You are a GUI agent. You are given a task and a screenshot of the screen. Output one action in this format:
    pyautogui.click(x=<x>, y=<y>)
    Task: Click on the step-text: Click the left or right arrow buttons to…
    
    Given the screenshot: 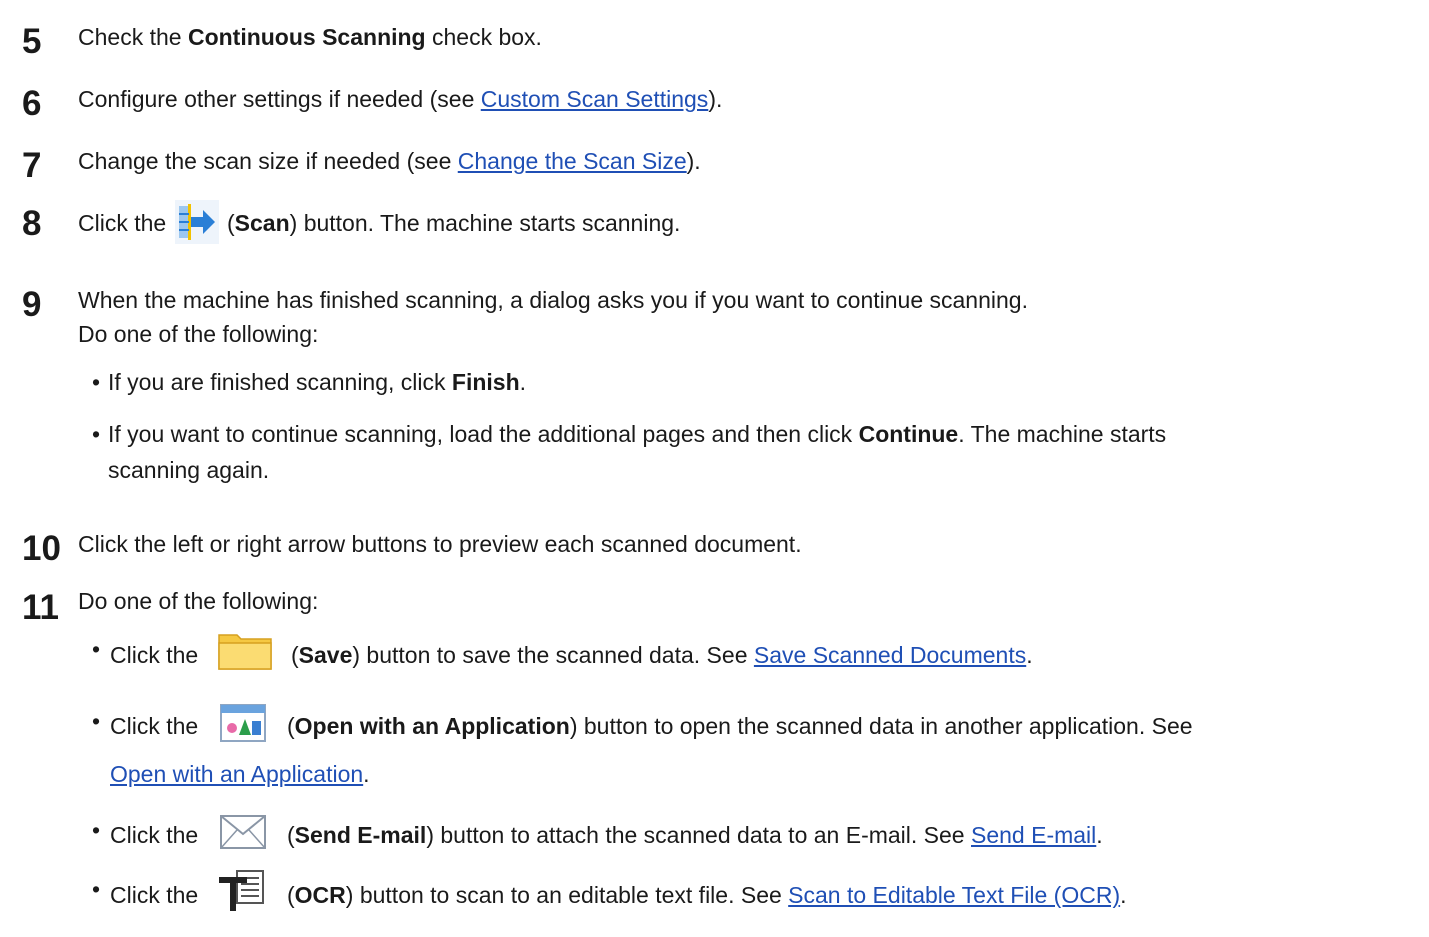 What is the action you would take?
    pyautogui.click(x=440, y=544)
    